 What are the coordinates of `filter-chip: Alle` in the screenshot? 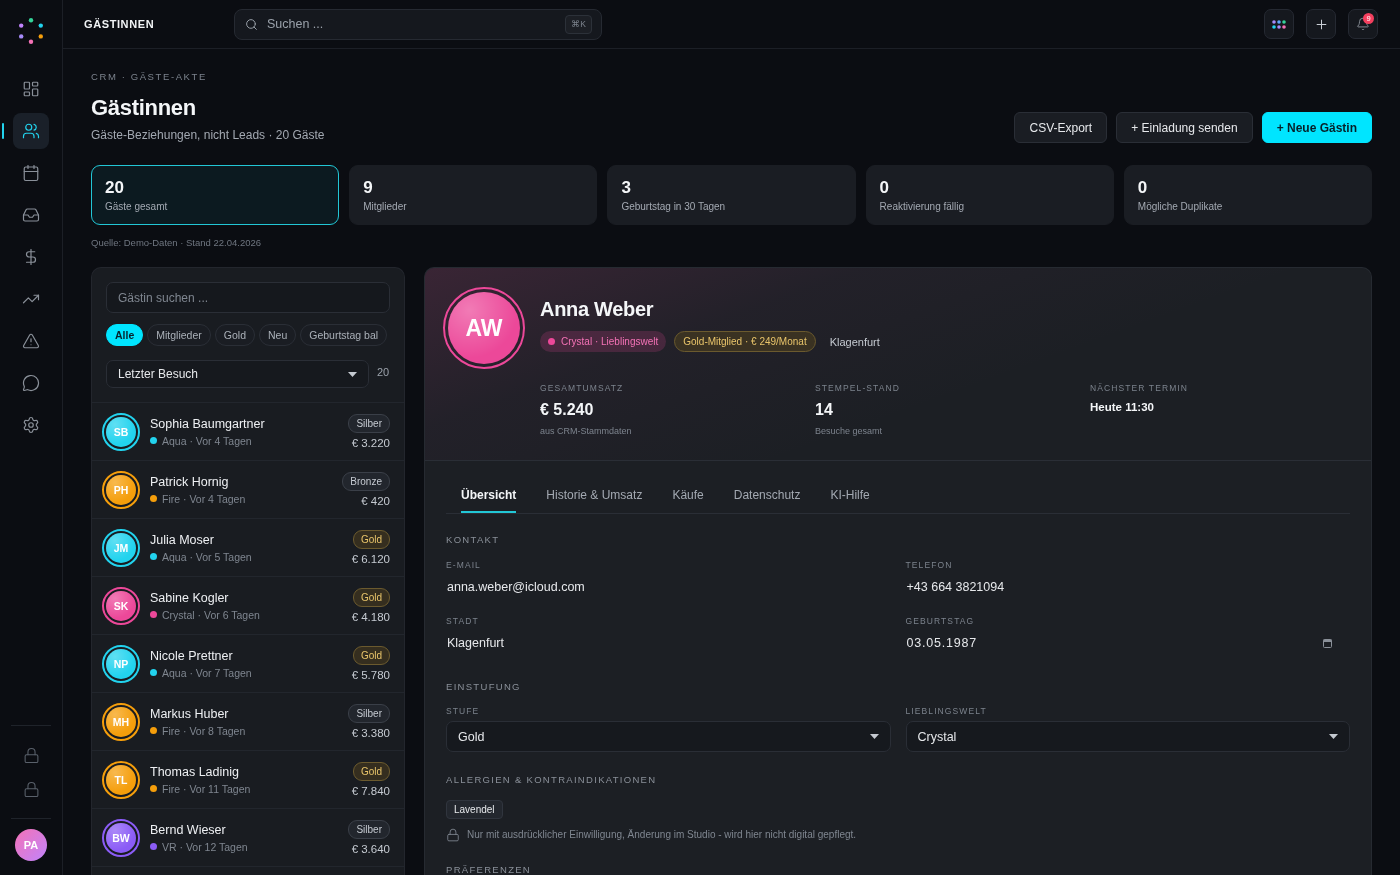 It's located at (125, 335).